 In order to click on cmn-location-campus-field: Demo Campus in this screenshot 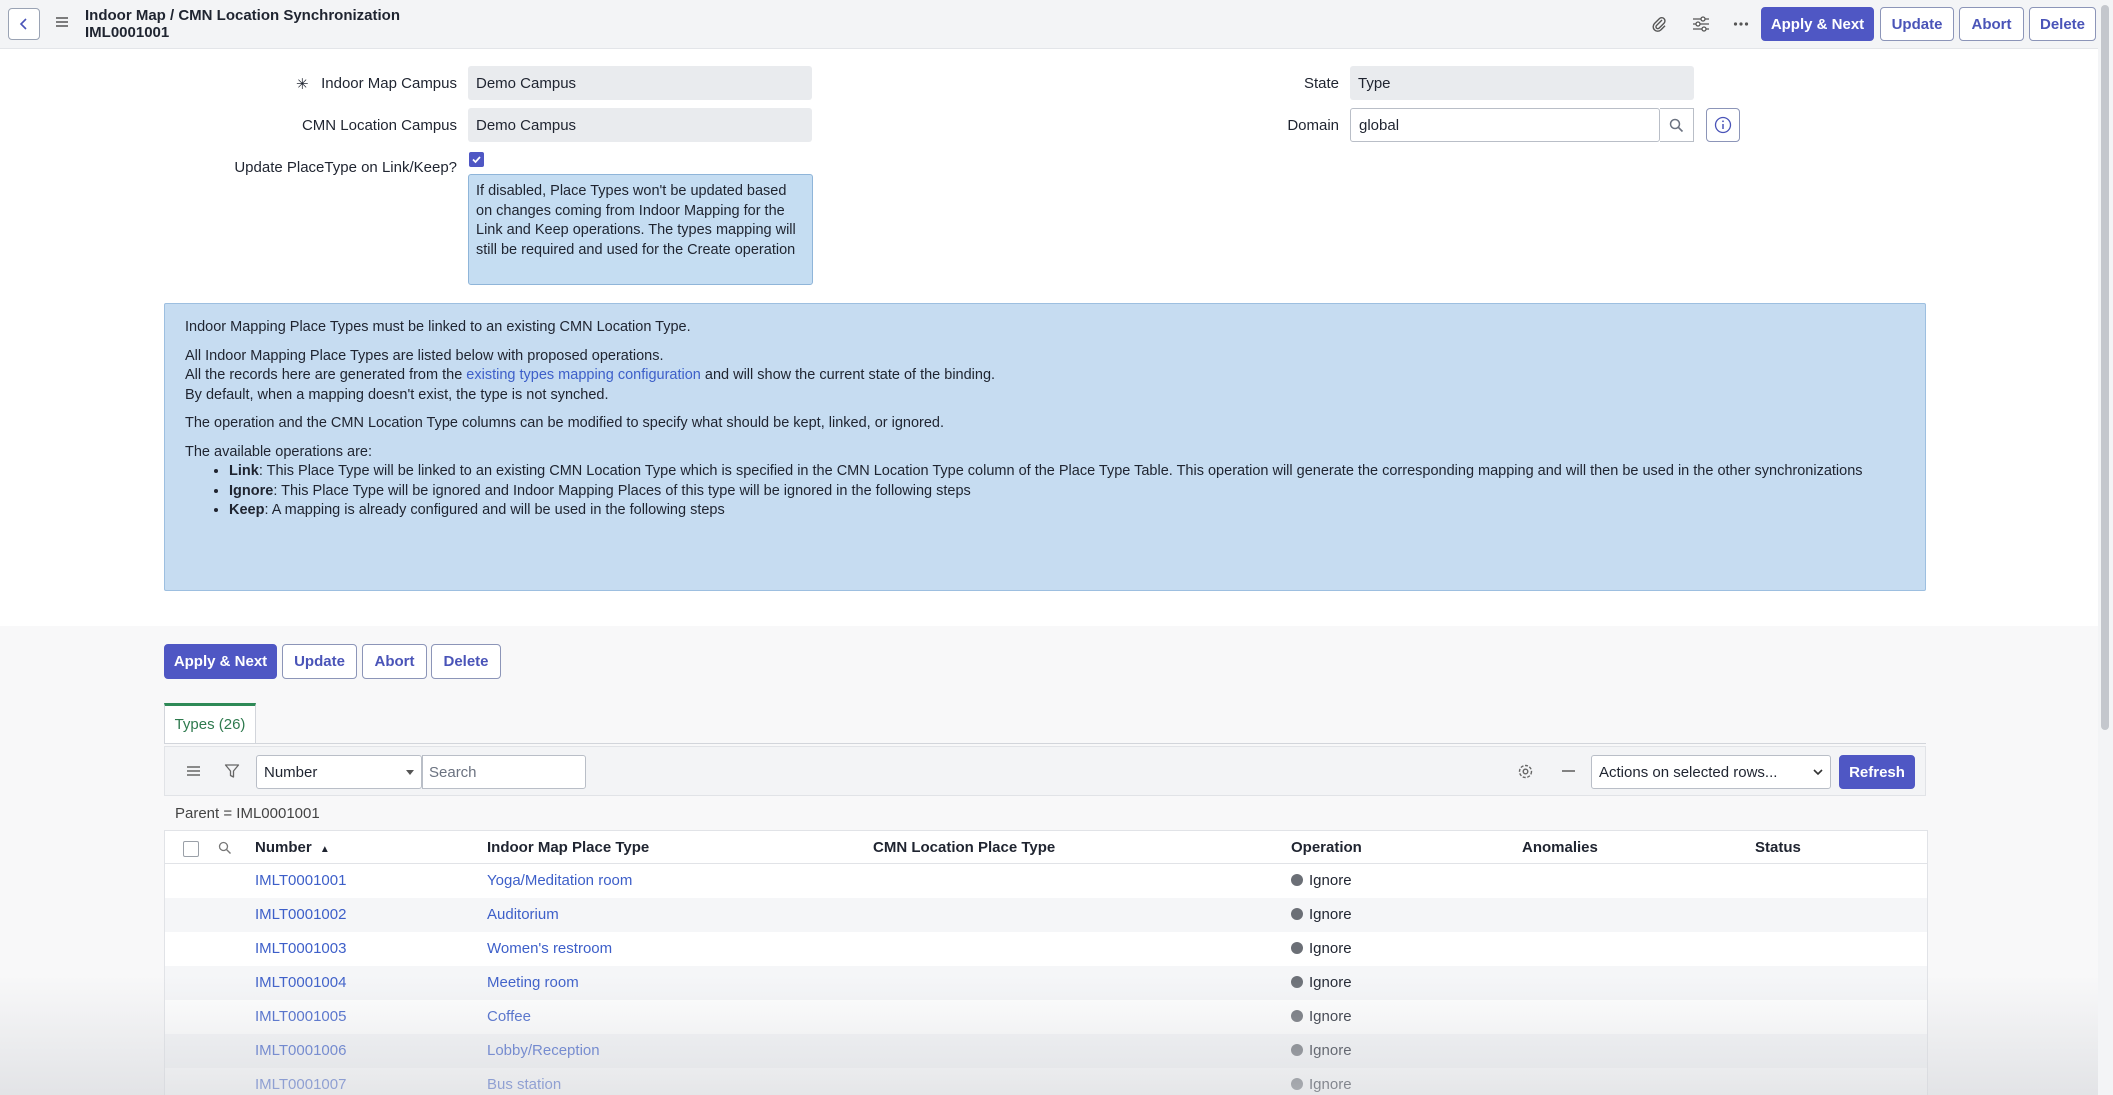, I will do `click(640, 125)`.